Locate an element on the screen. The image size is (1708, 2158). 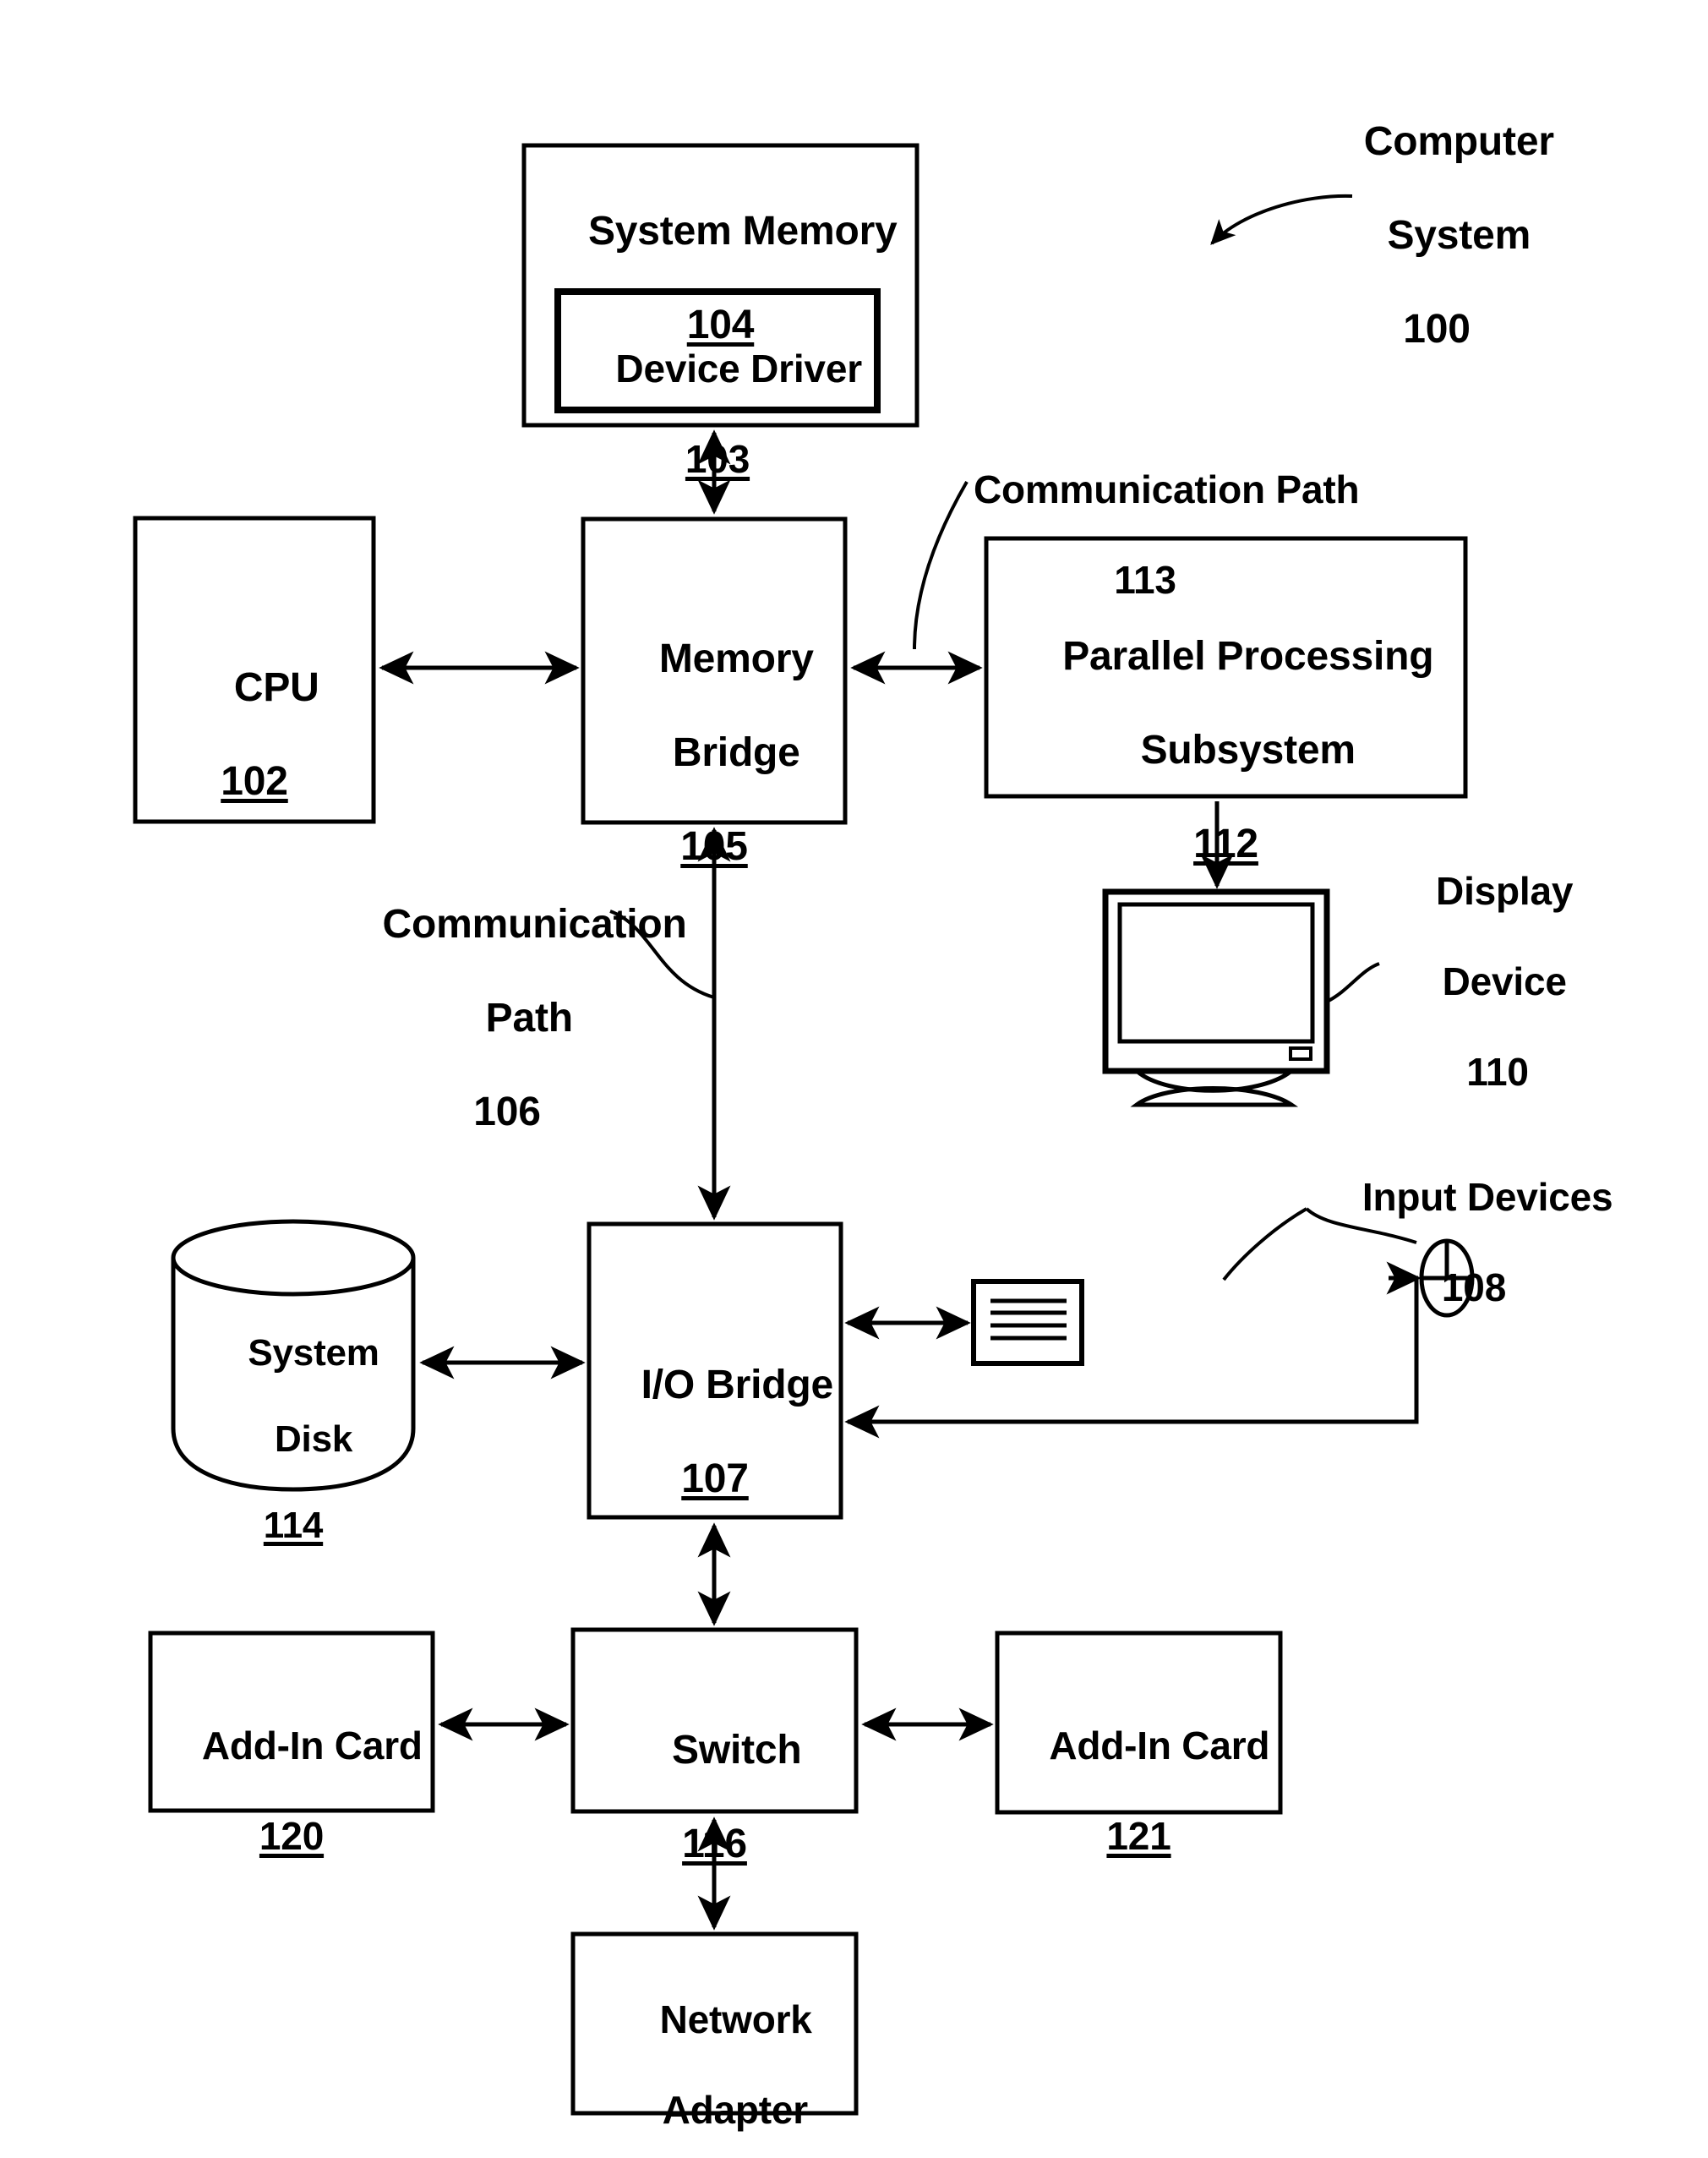
callout-input-devices: Input Devices 108 is located at coordinates (1466, 1266).